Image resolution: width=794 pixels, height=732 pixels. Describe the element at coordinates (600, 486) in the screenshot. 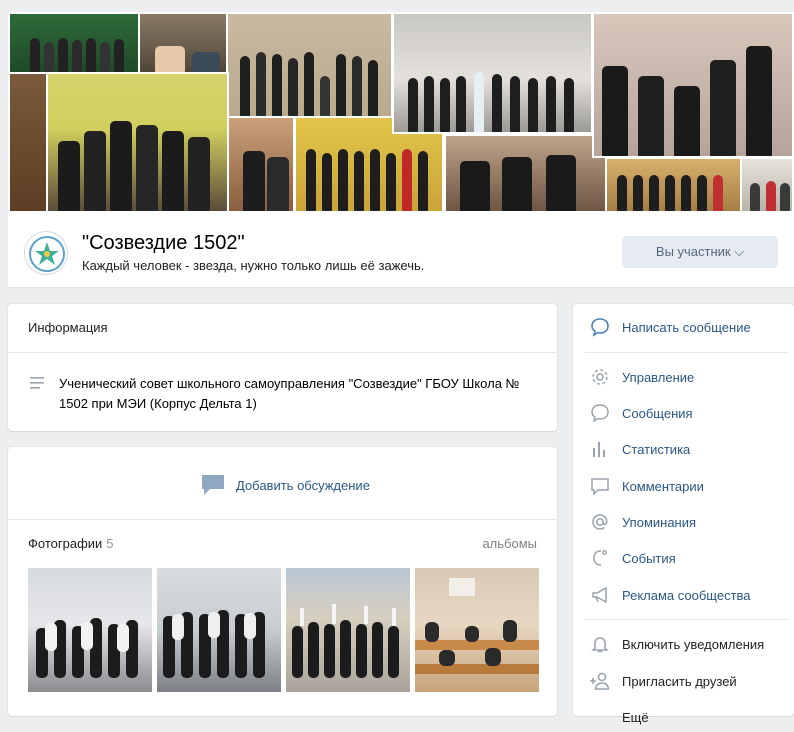

I see `comment-icon` at that location.